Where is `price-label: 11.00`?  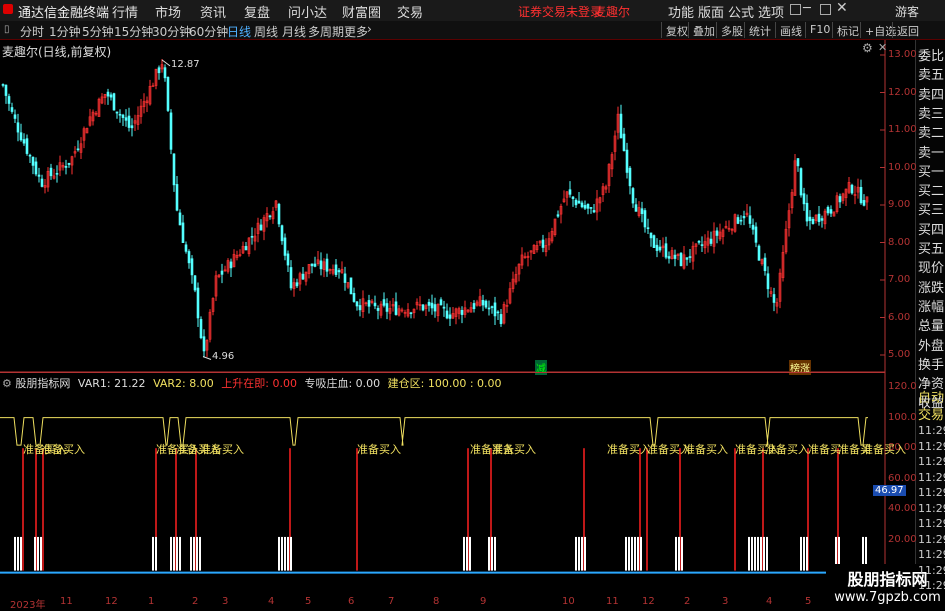 price-label: 11.00 is located at coordinates (902, 129).